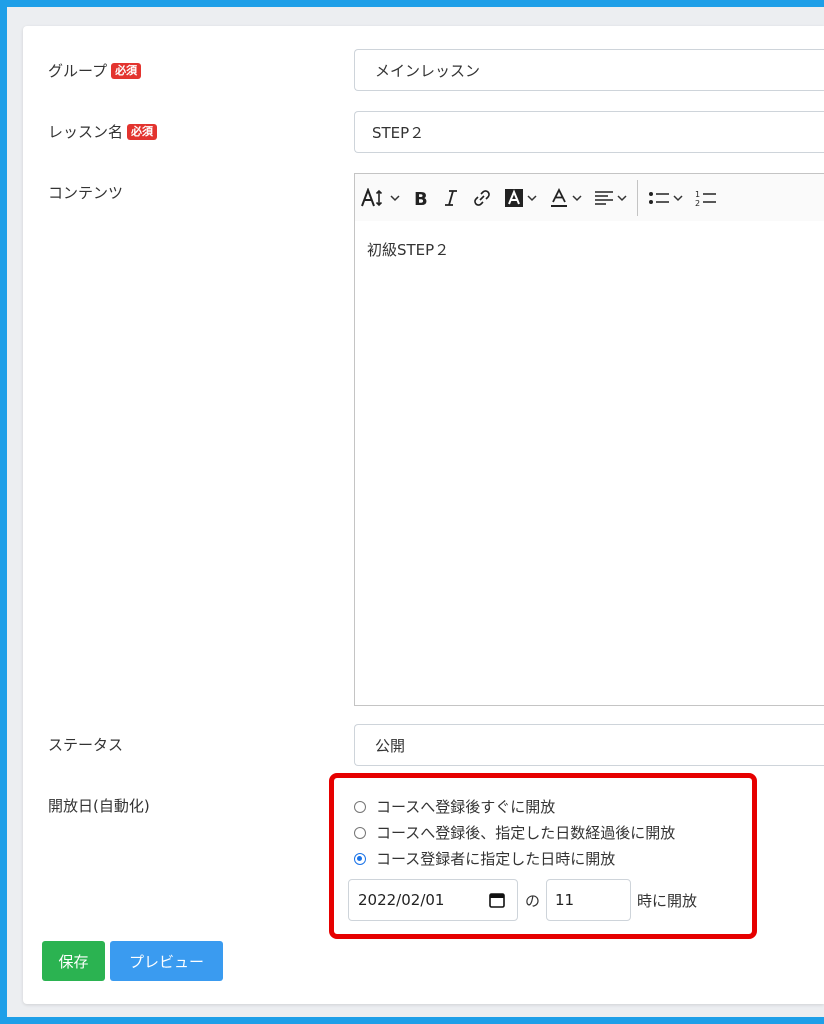 This screenshot has height=1024, width=824. I want to click on svg-text: 2, so click(697, 203).